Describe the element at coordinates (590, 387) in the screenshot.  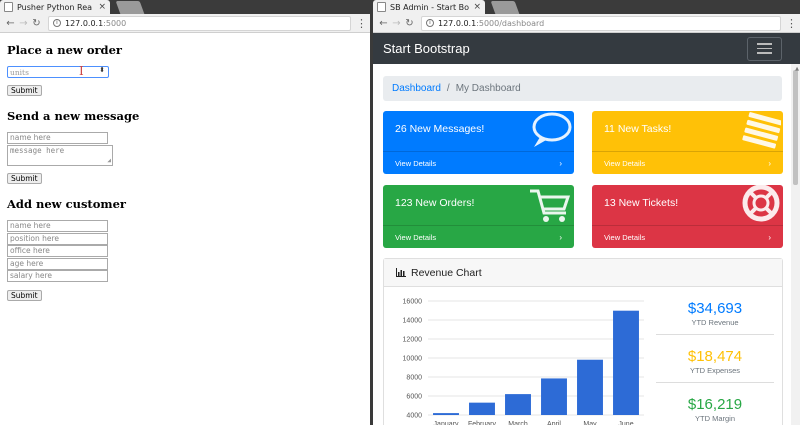
I see `bar-may` at that location.